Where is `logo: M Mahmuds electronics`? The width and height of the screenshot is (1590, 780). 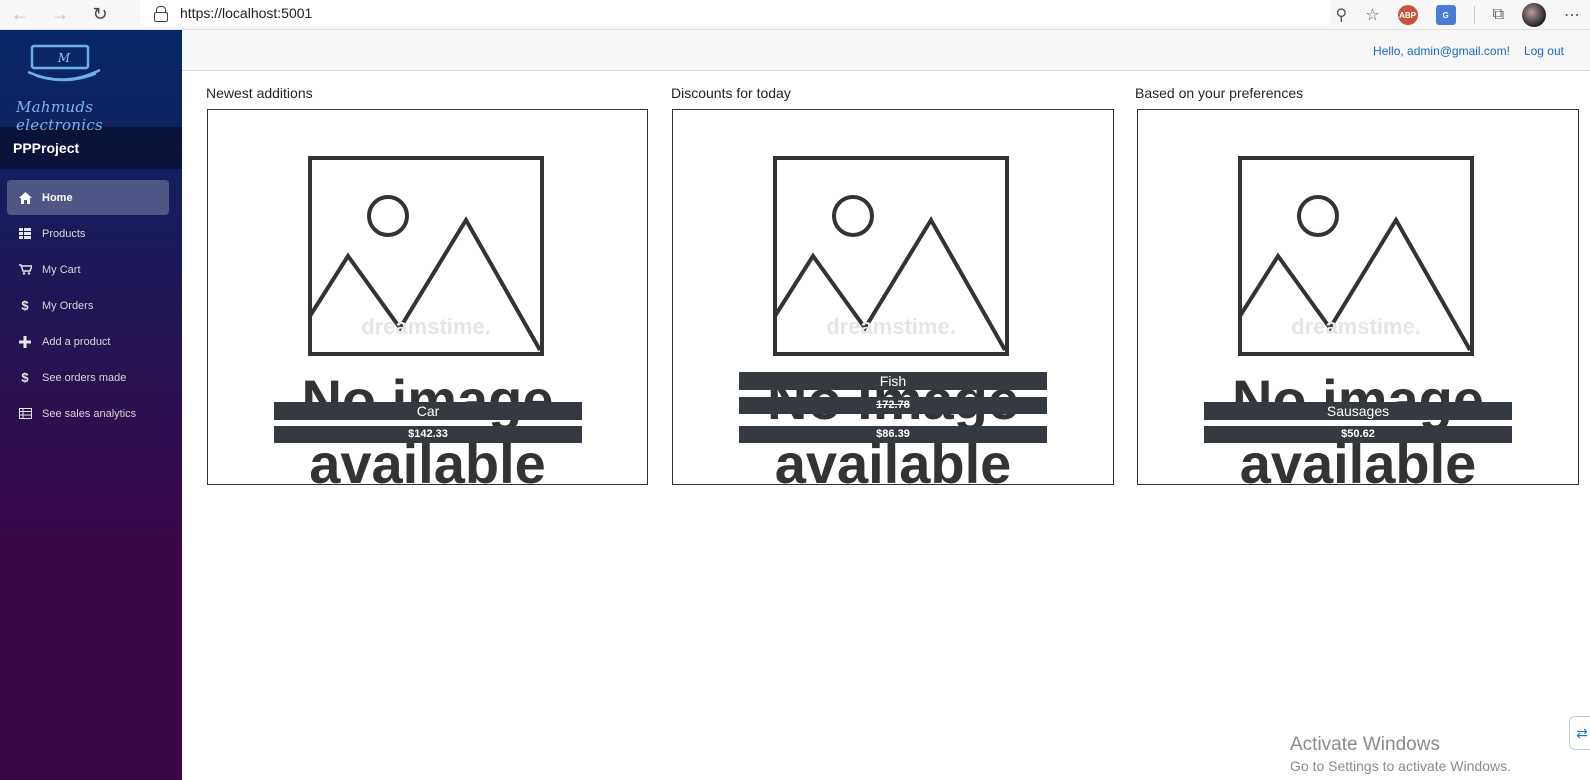 logo: M Mahmuds electronics is located at coordinates (91, 82).